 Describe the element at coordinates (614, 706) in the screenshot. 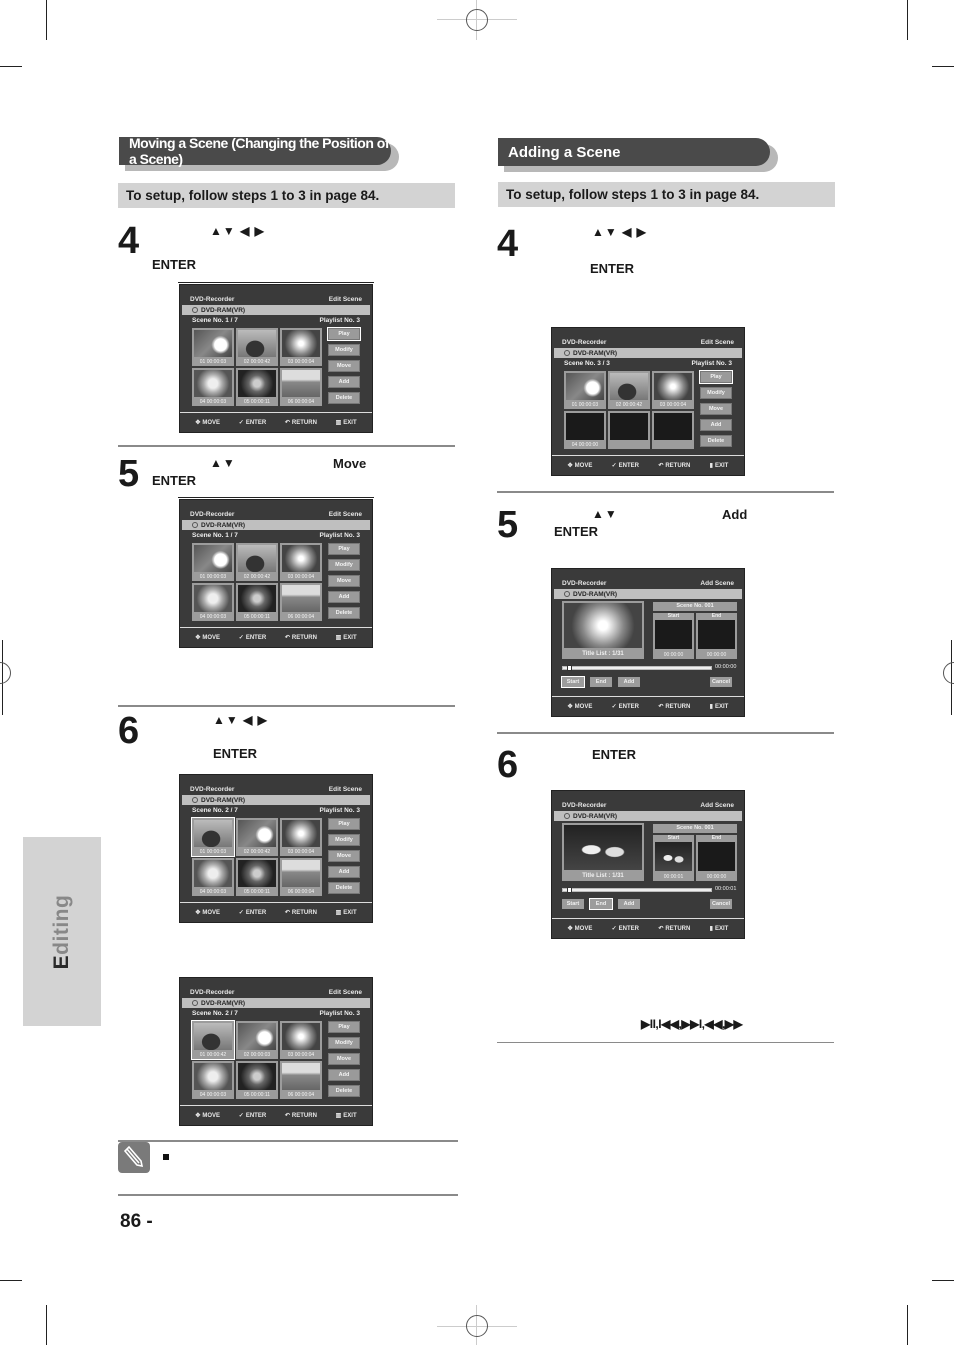

I see `enter-icon: ✓` at that location.